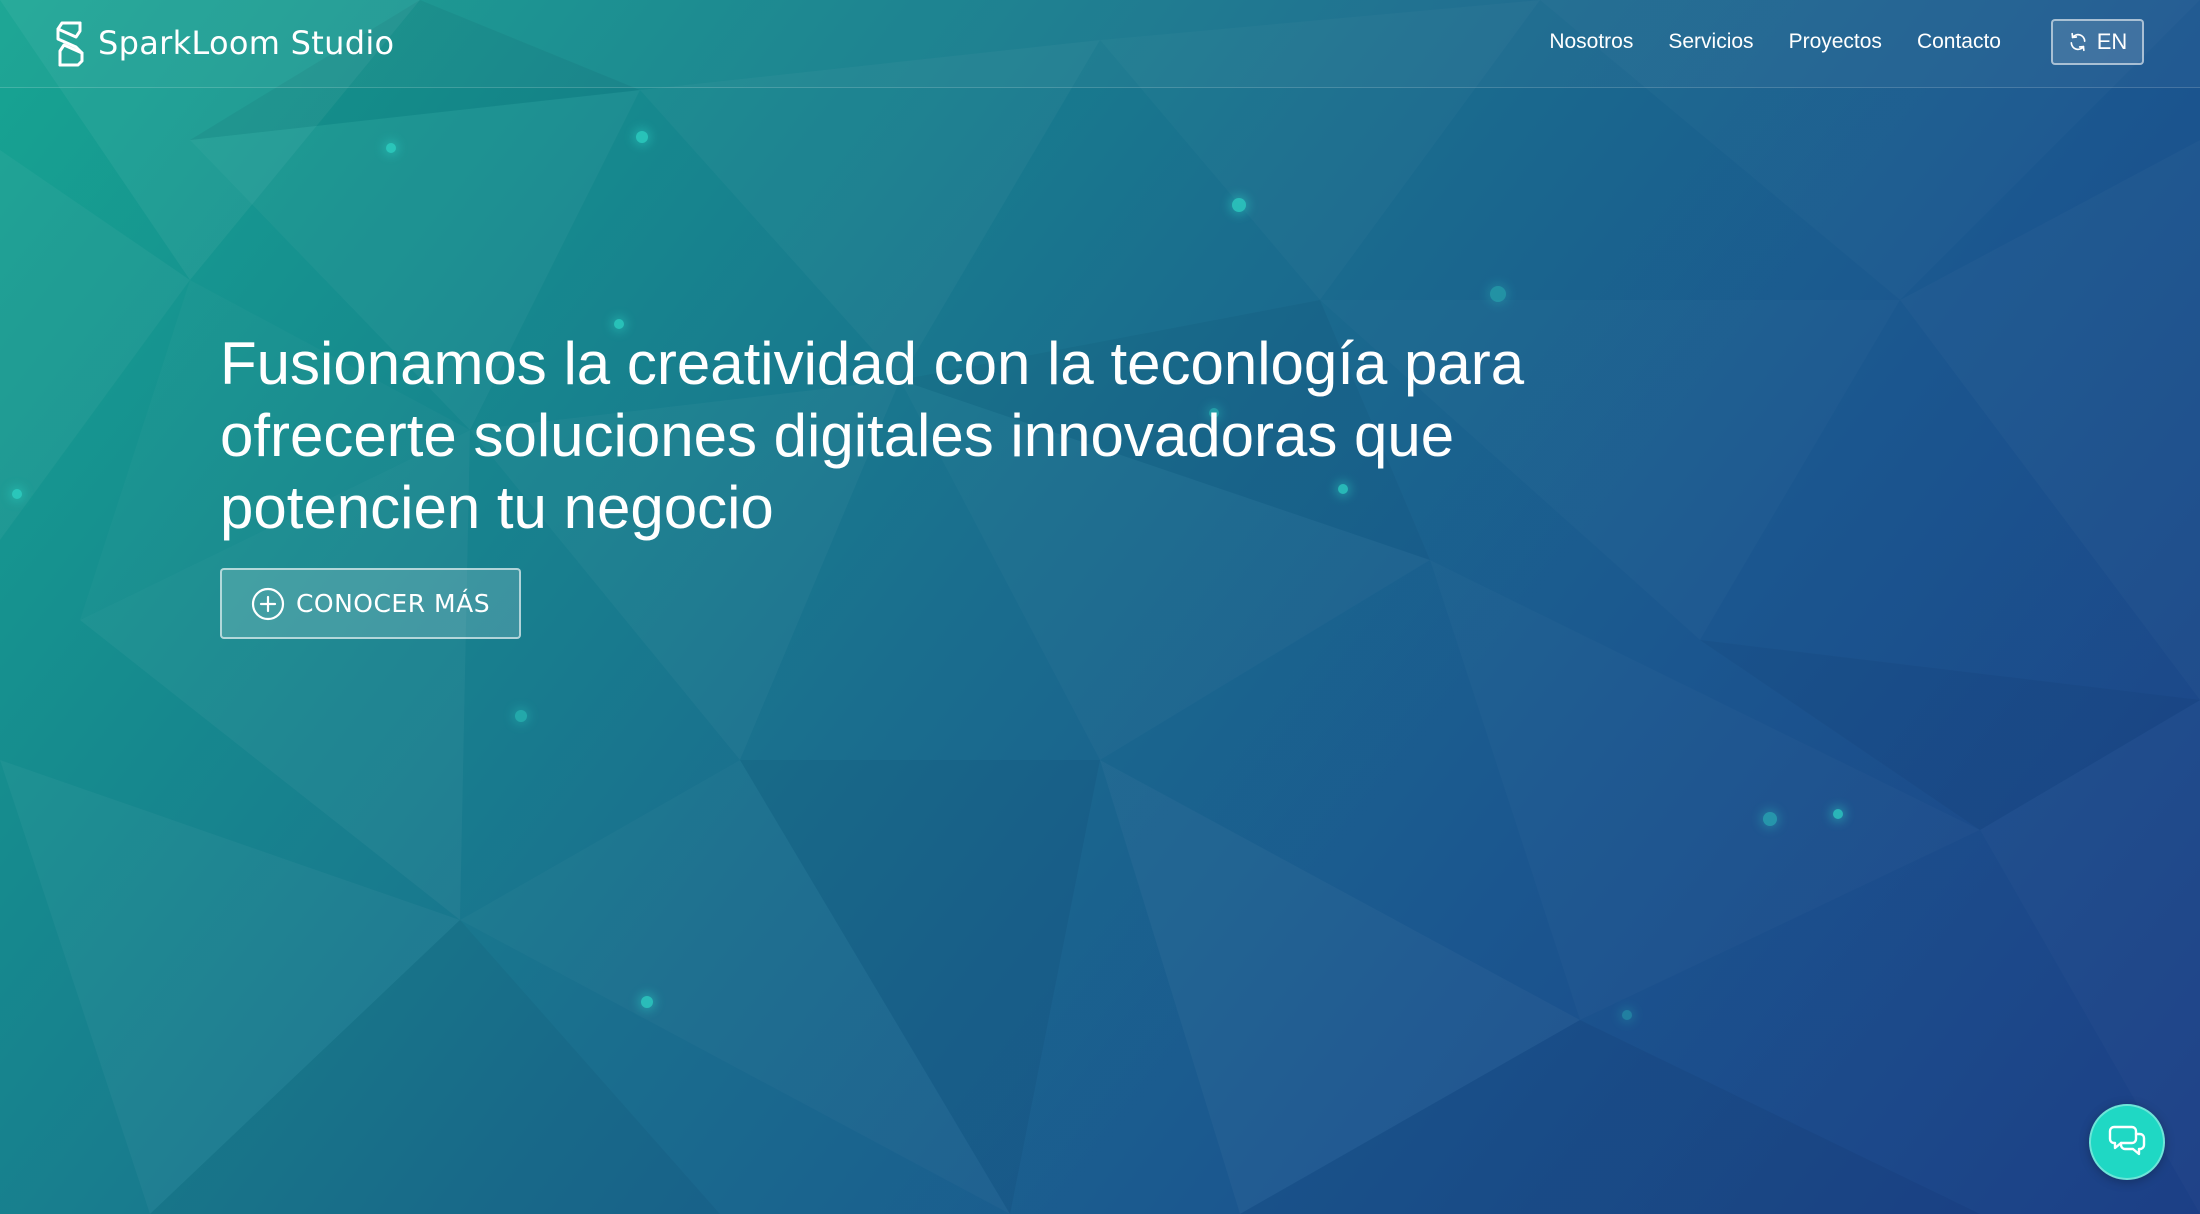  I want to click on sparkloom-logo-icon, so click(70, 43).